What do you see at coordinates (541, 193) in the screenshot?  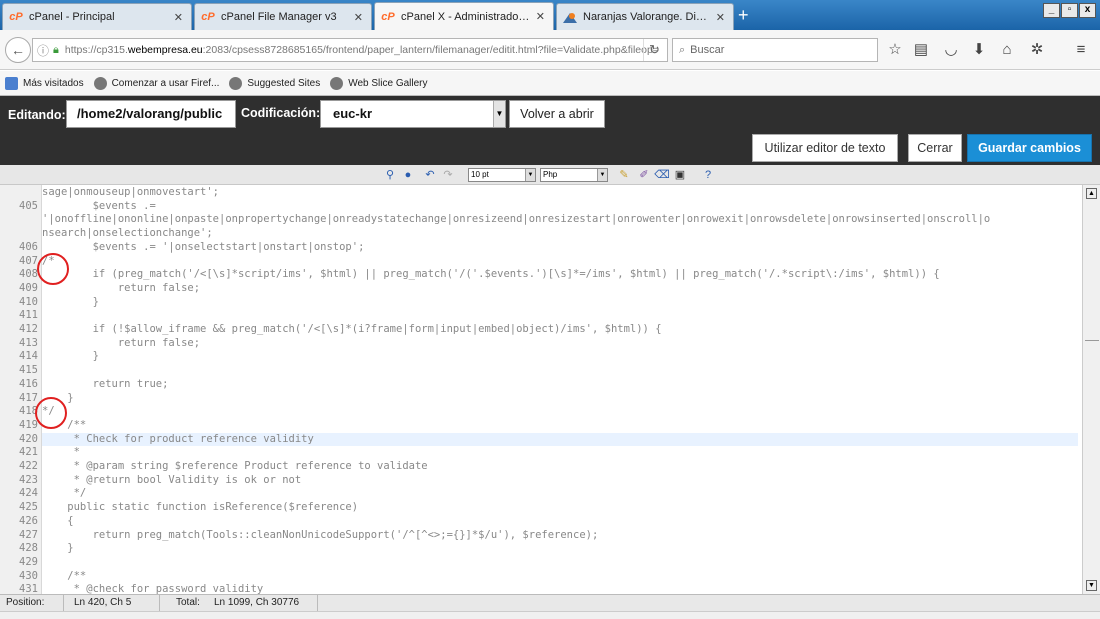 I see `code-line: sage|onmouseup|onmovestart';` at bounding box center [541, 193].